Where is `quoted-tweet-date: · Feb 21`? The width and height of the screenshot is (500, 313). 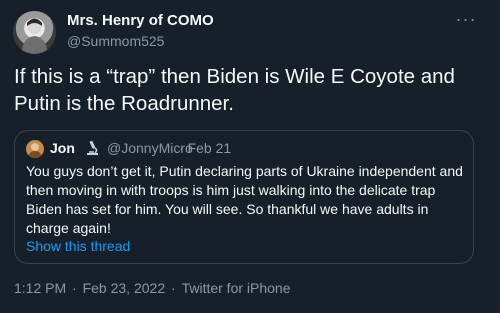
quoted-tweet-date: · Feb 21 is located at coordinates (205, 148).